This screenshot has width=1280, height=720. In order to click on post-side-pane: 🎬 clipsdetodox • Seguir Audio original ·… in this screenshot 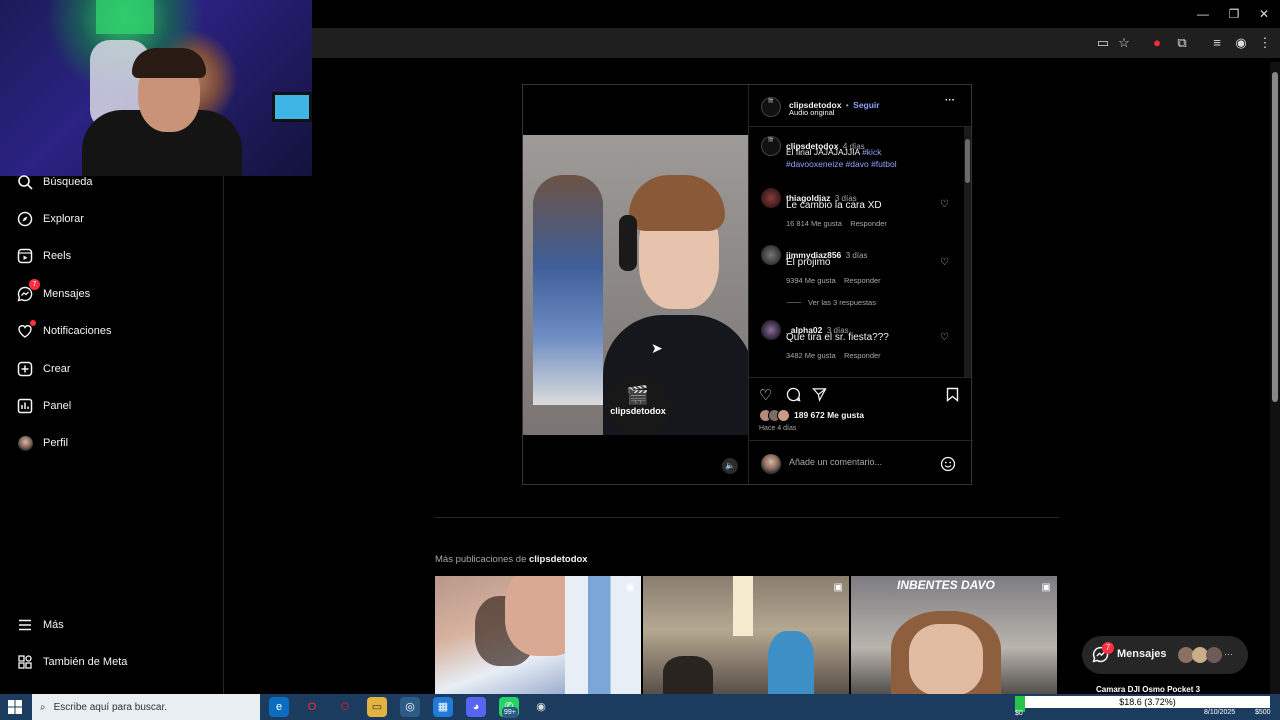, I will do `click(860, 284)`.